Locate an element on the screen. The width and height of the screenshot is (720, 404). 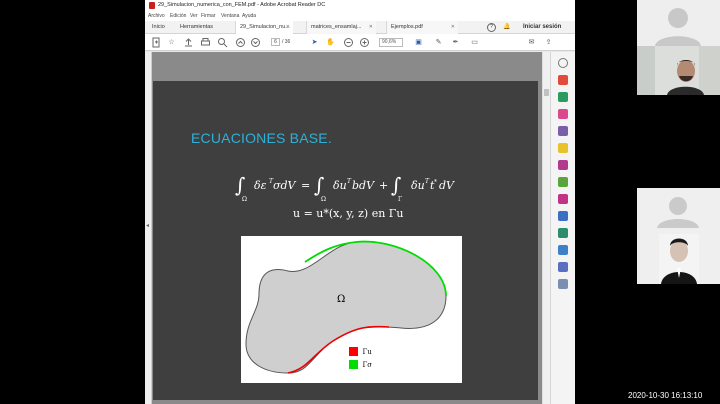
scrollbar-thumb is located at coordinates (546, 92).